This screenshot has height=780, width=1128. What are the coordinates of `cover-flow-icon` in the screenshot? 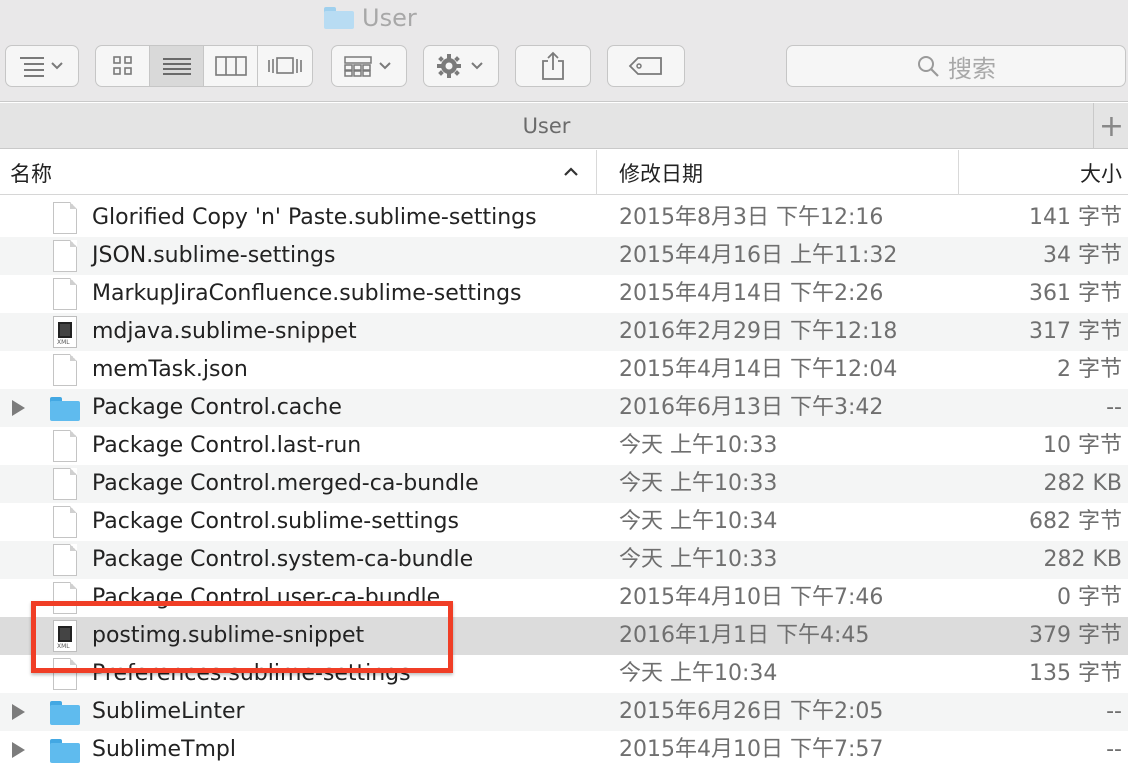 It's located at (285, 65).